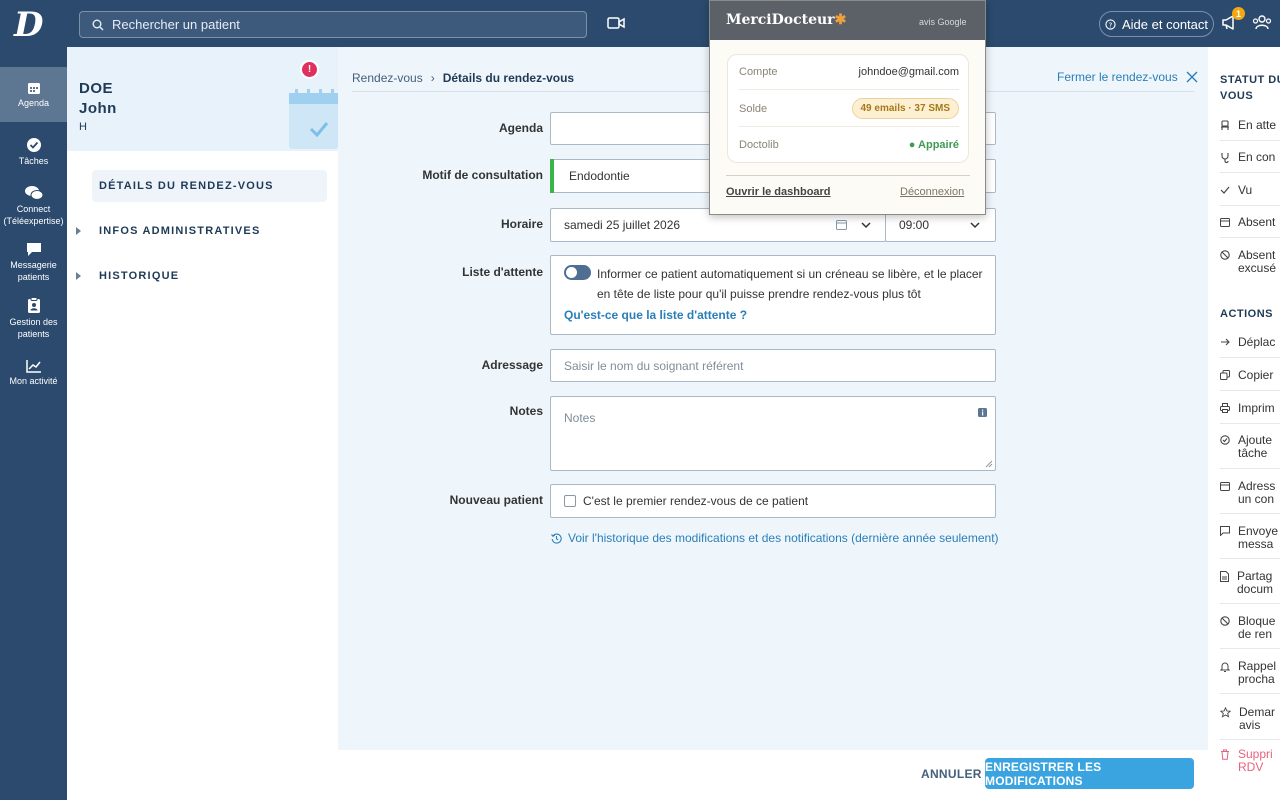 This screenshot has width=1280, height=800. What do you see at coordinates (1250, 157) in the screenshot?
I see `status-in-consultation: En con` at bounding box center [1250, 157].